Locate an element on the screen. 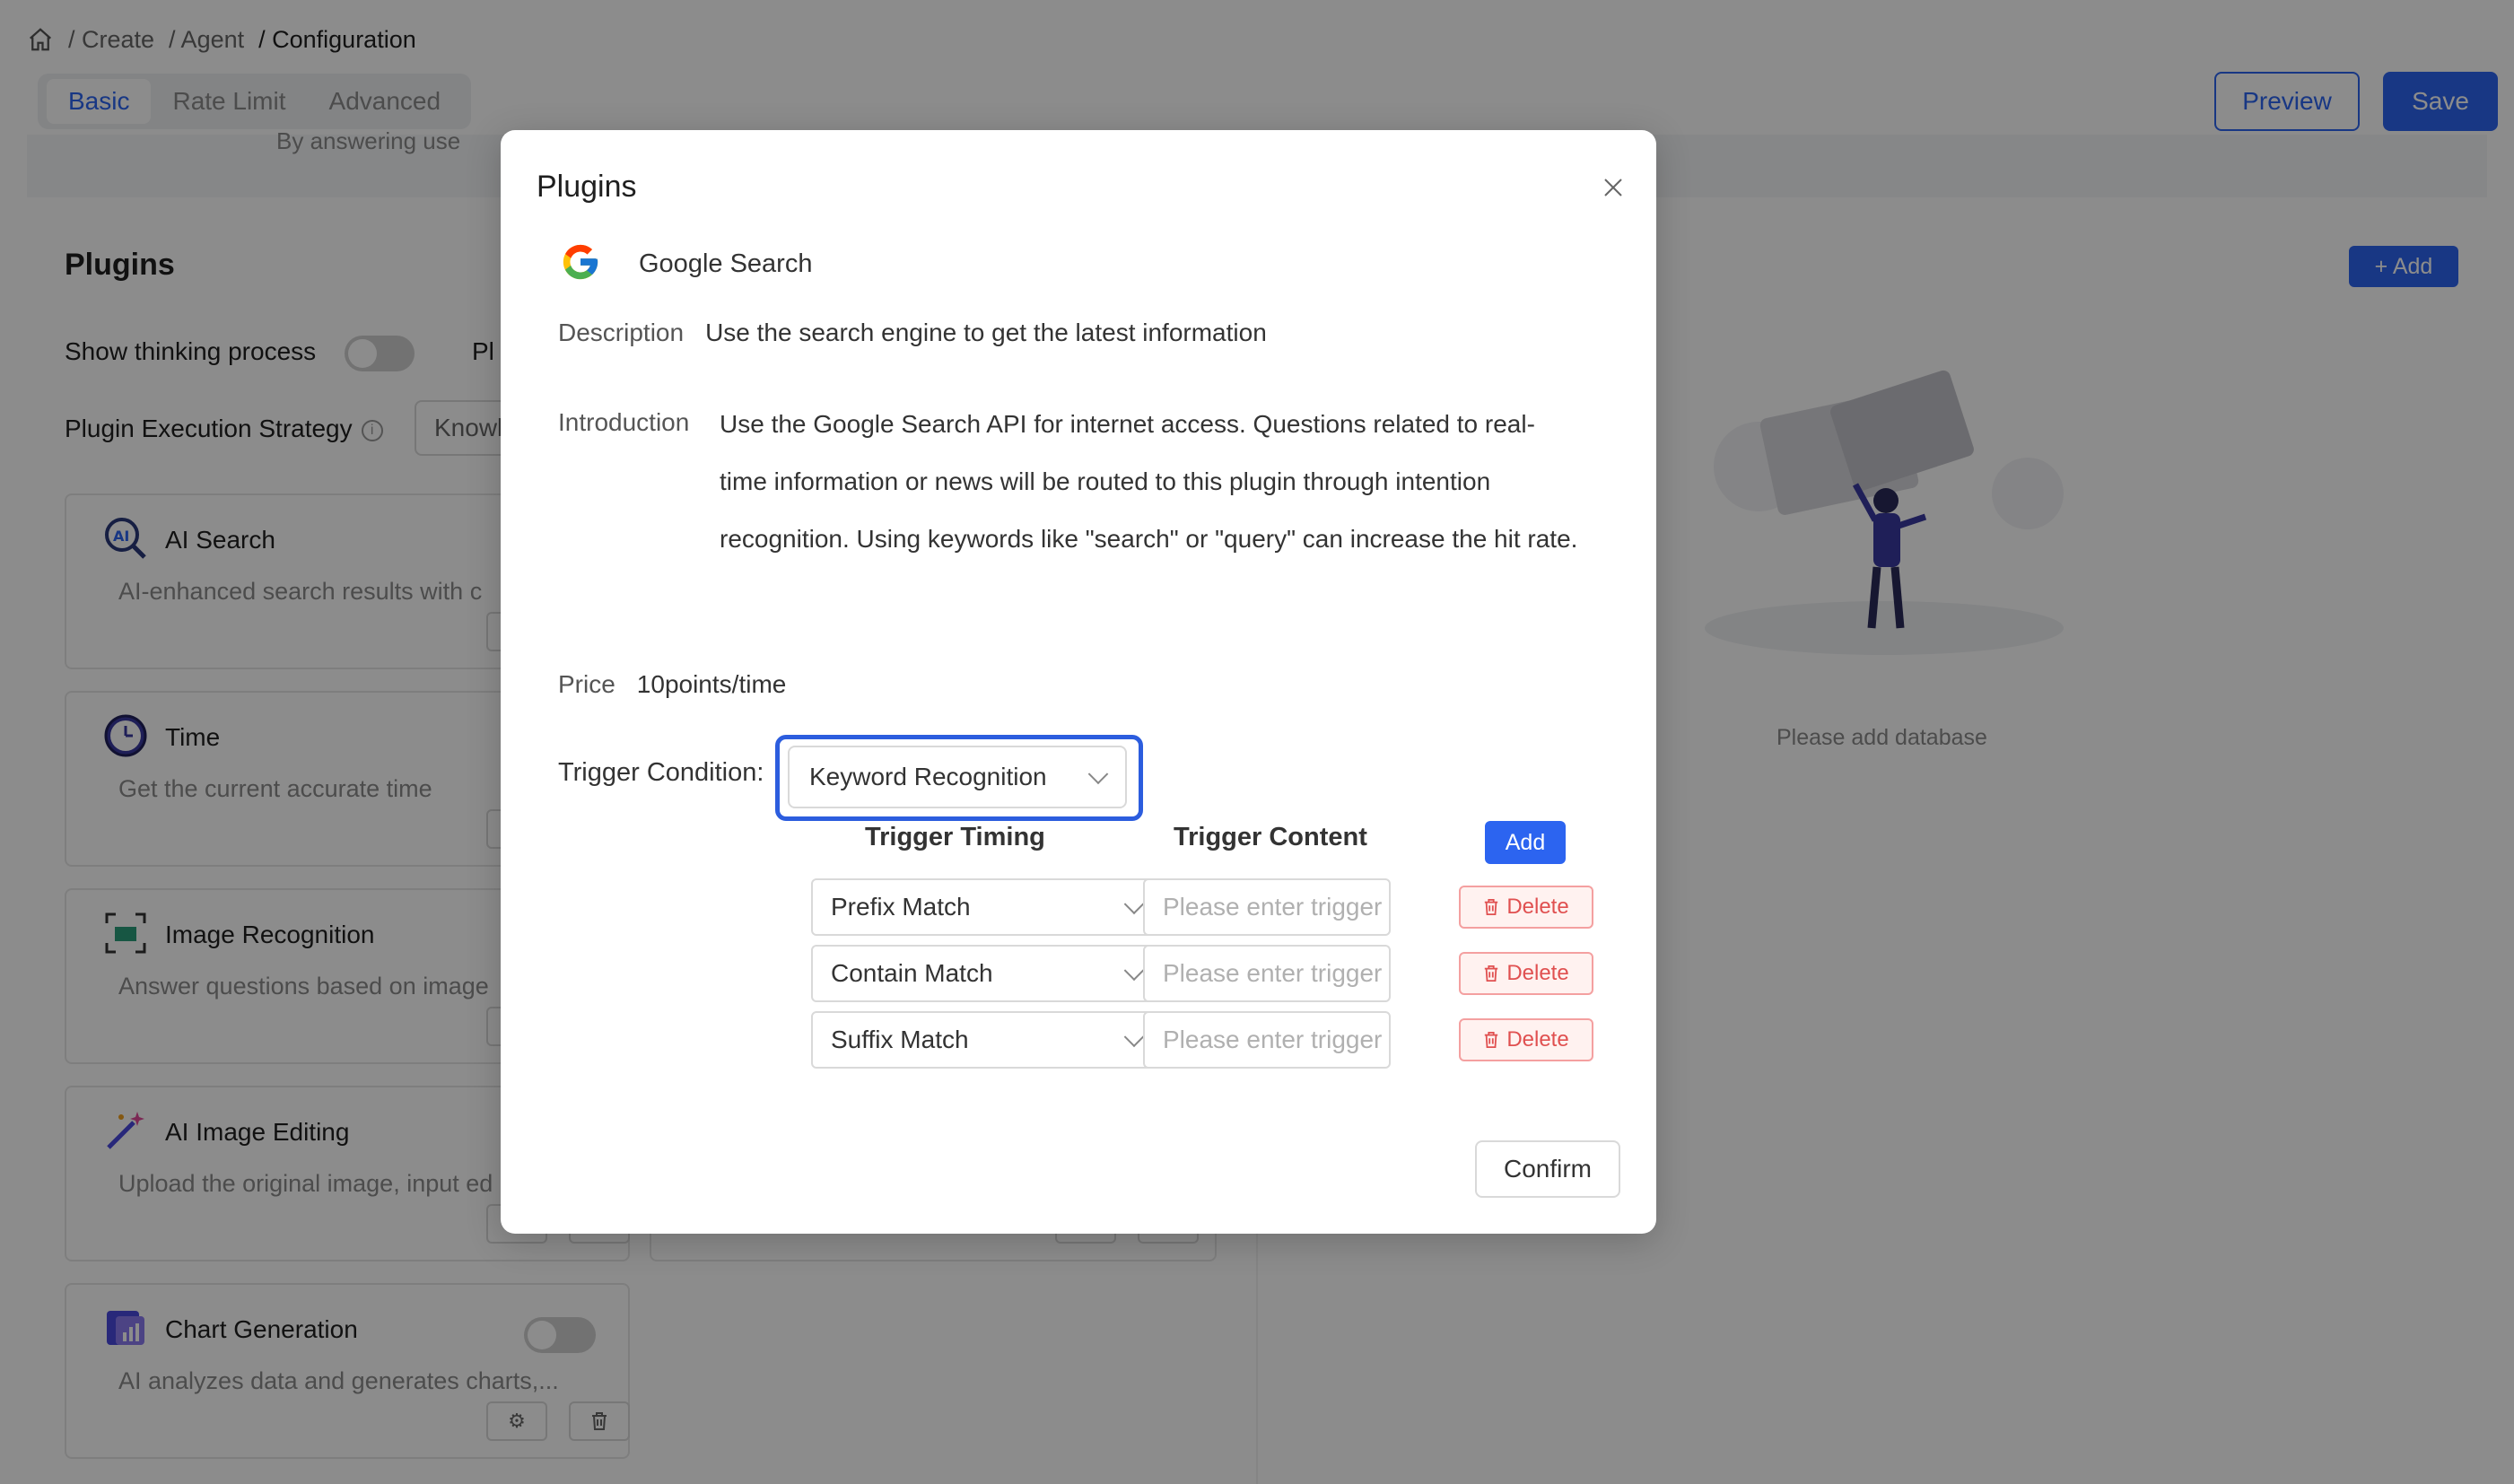 The height and width of the screenshot is (1484, 2514). description-label: Description is located at coordinates (621, 332).